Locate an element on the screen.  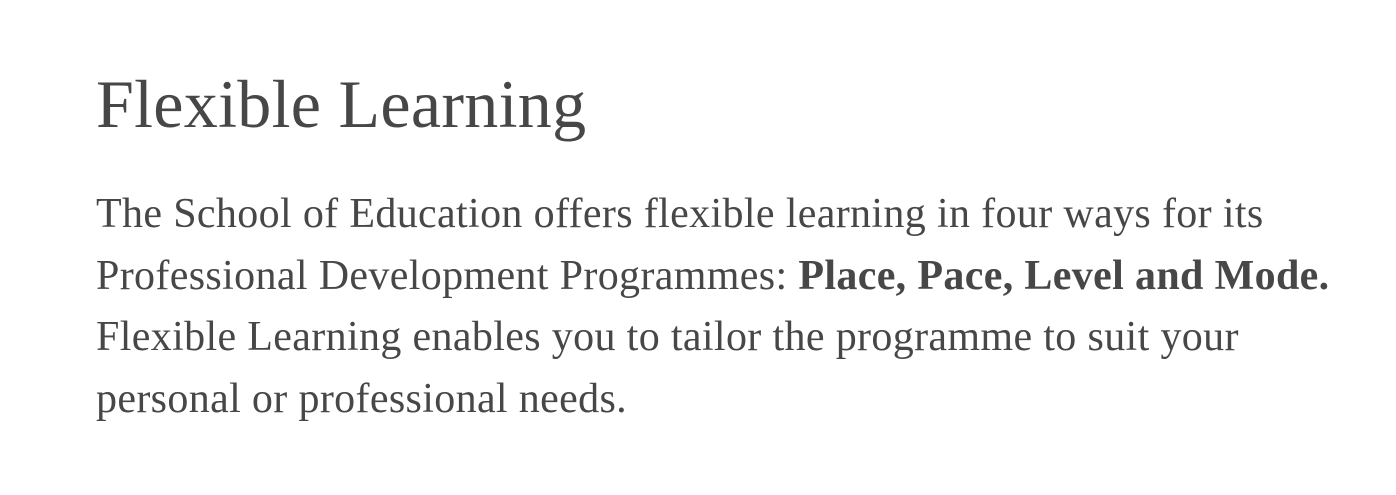
description-emphasis: Place, Pace, Level and Mode. is located at coordinates (1064, 275).